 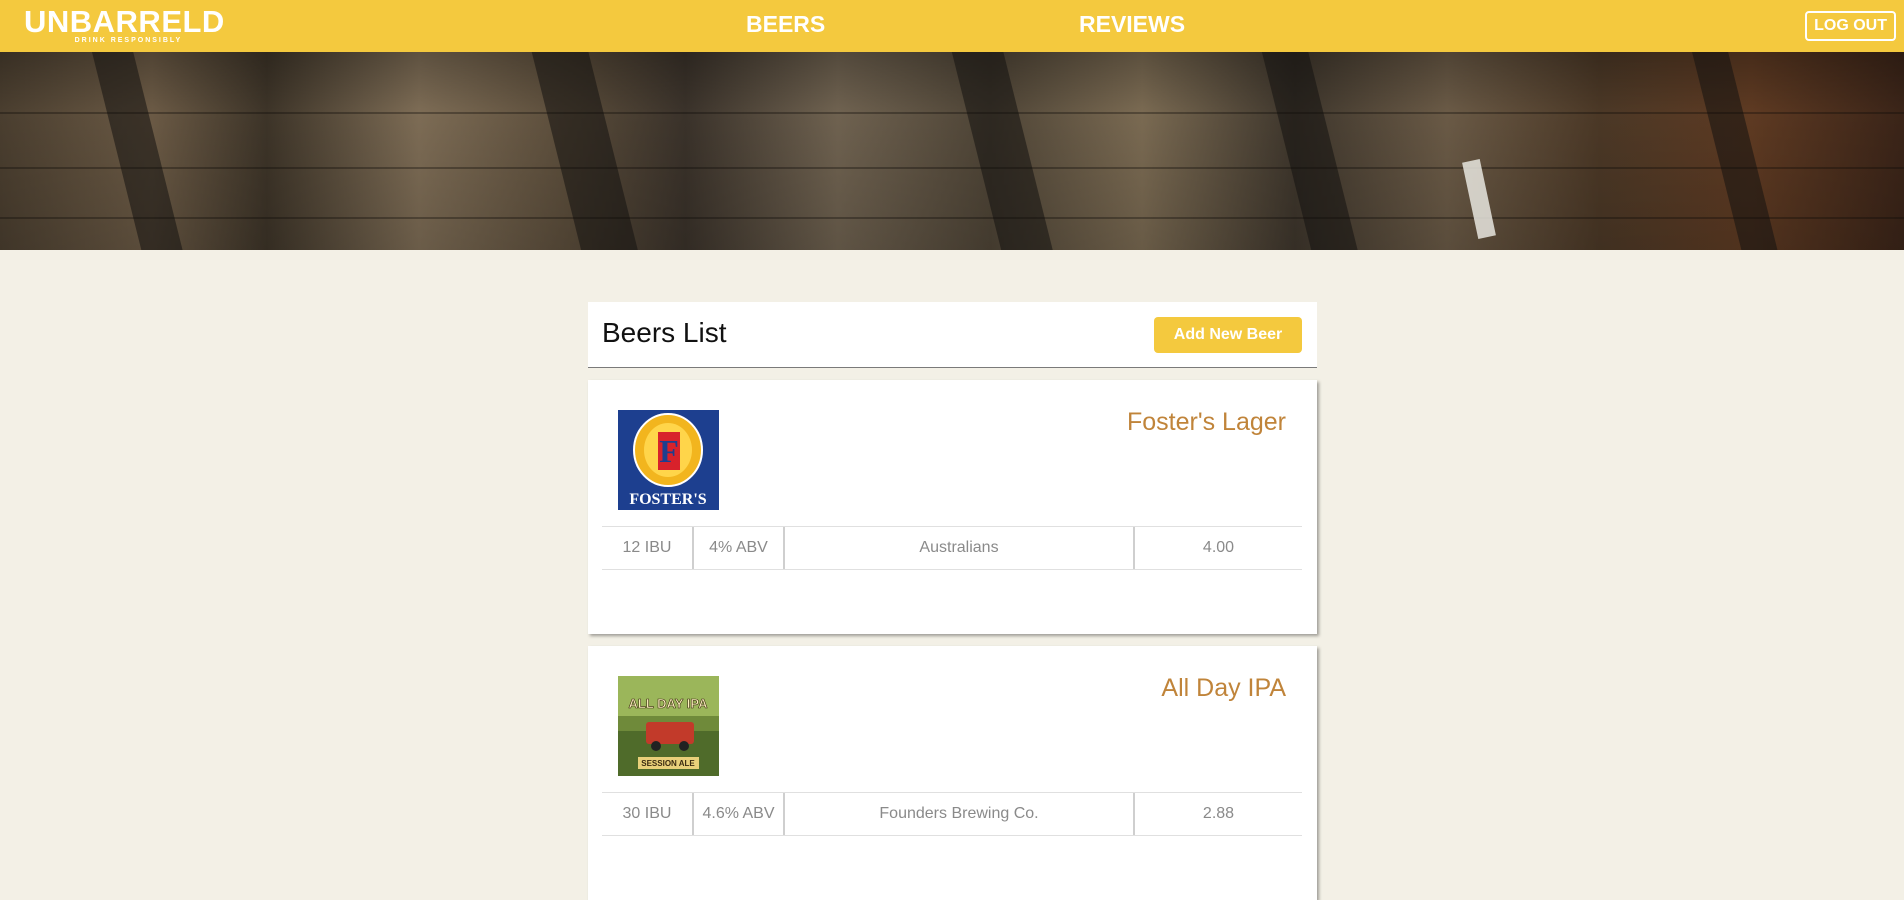 What do you see at coordinates (960, 548) in the screenshot?
I see `beer-brewery: Australians` at bounding box center [960, 548].